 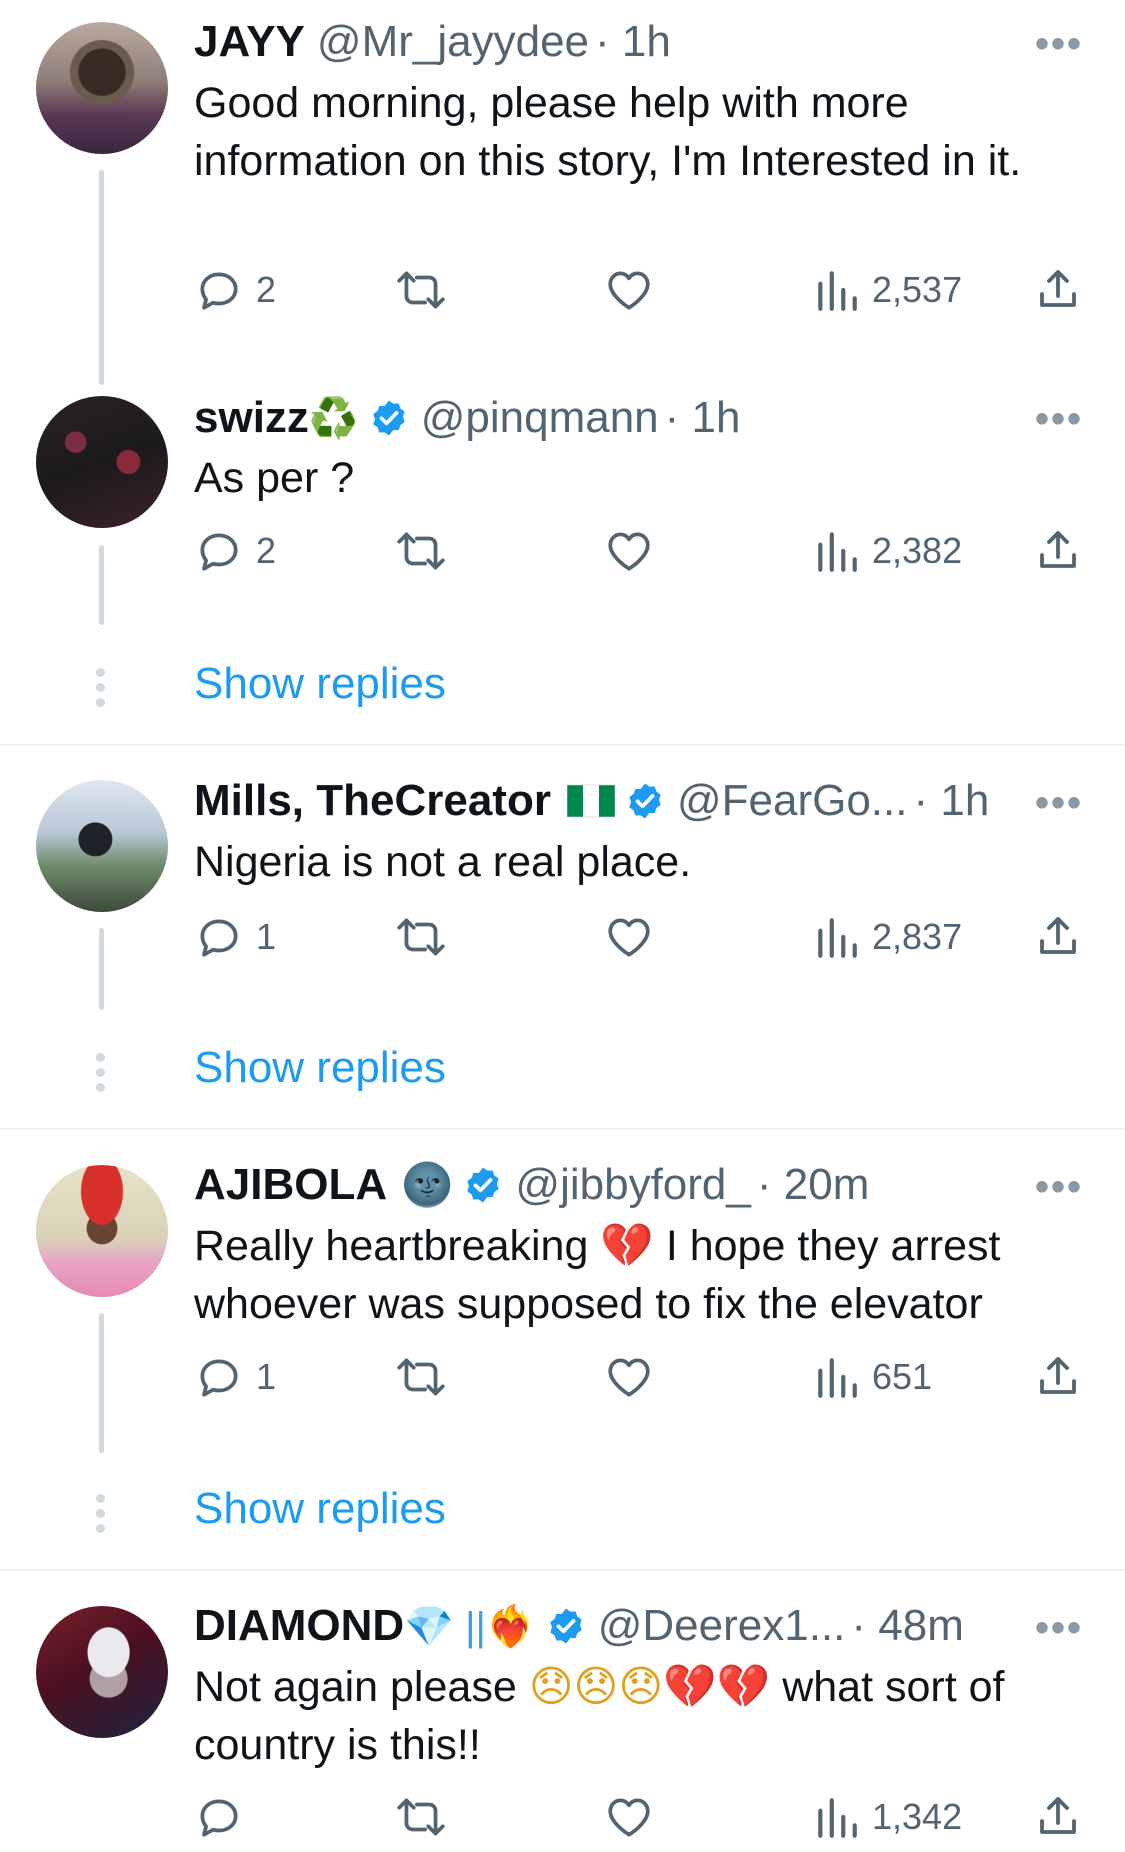 What do you see at coordinates (917, 550) in the screenshot?
I see `views-count: 2,382` at bounding box center [917, 550].